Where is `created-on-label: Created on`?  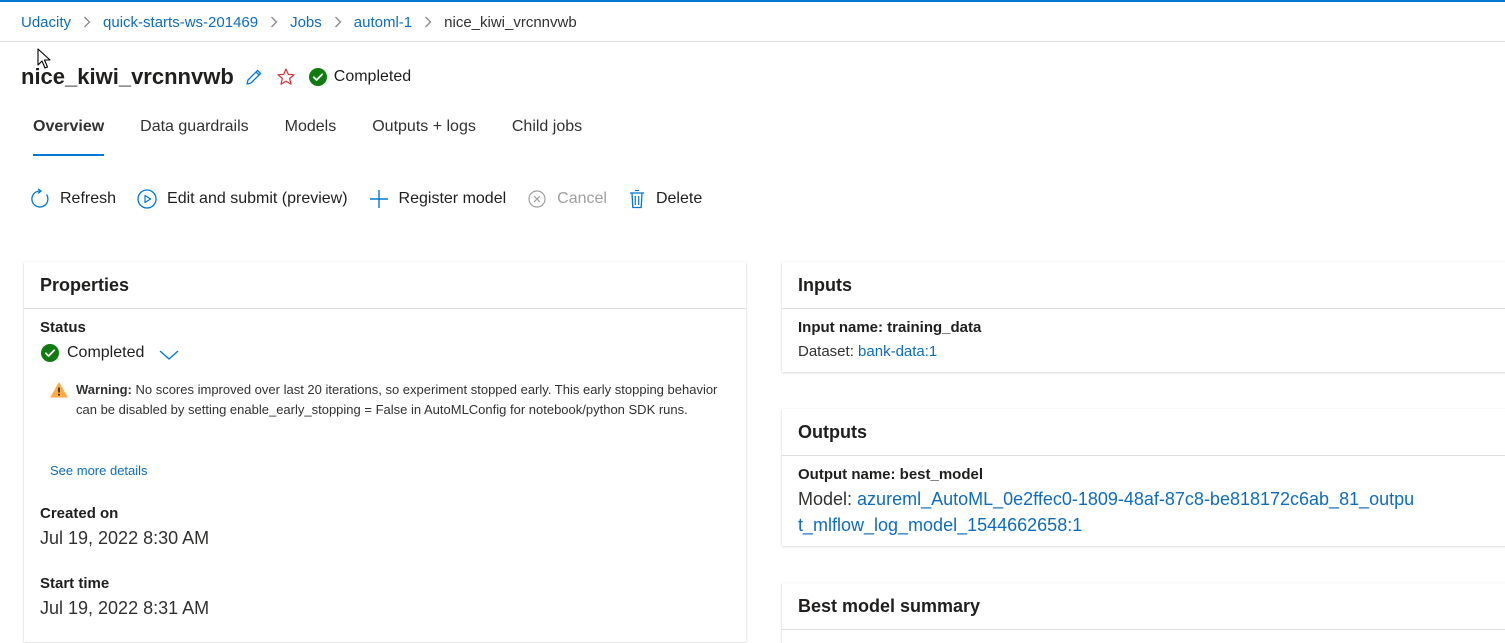 created-on-label: Created on is located at coordinates (79, 513).